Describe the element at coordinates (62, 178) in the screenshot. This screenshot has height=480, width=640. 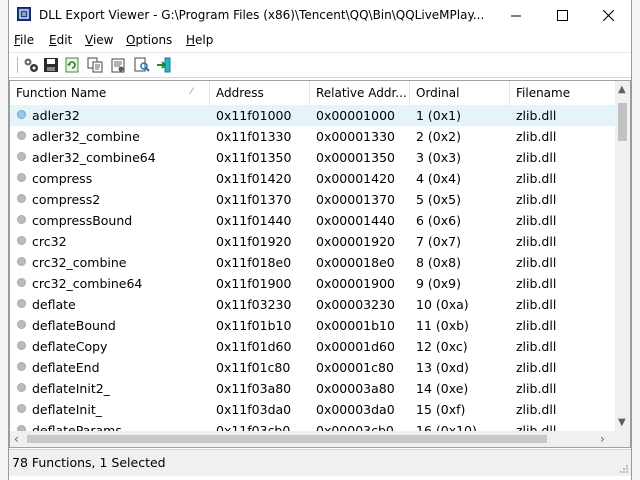
I see `function-name-cell: compress` at that location.